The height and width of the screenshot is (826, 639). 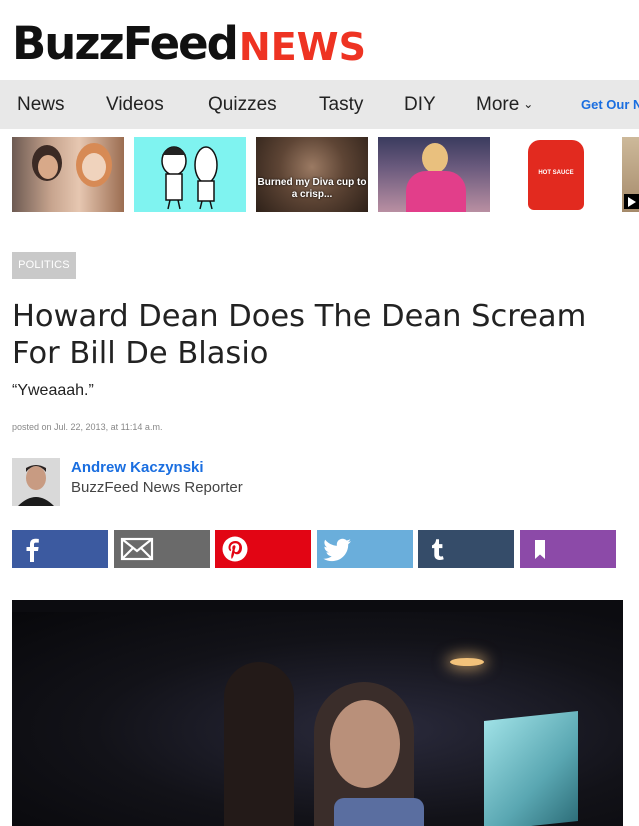 What do you see at coordinates (540, 549) in the screenshot?
I see `bookmark-icon` at bounding box center [540, 549].